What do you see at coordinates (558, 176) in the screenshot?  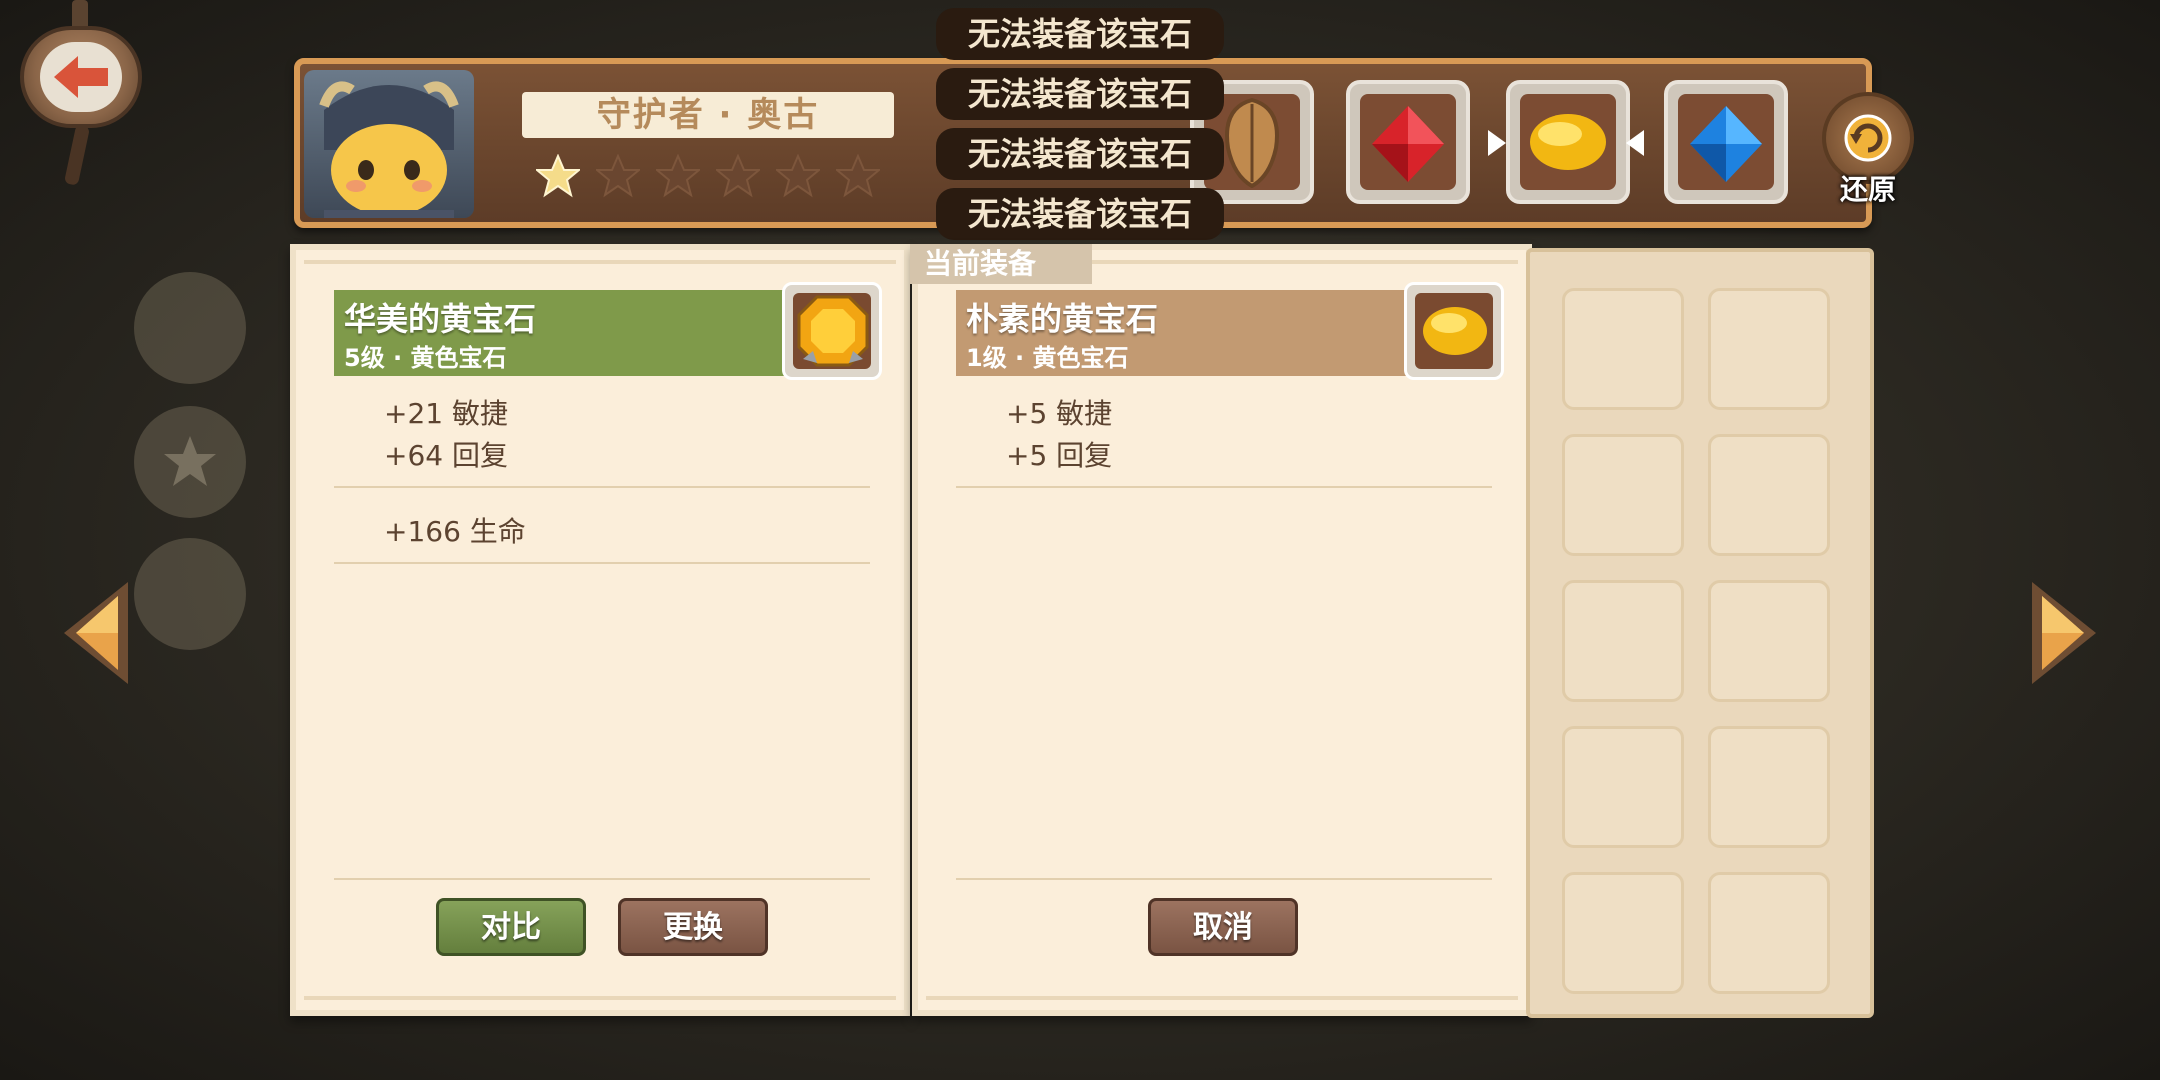 I see `star-filled-icon` at bounding box center [558, 176].